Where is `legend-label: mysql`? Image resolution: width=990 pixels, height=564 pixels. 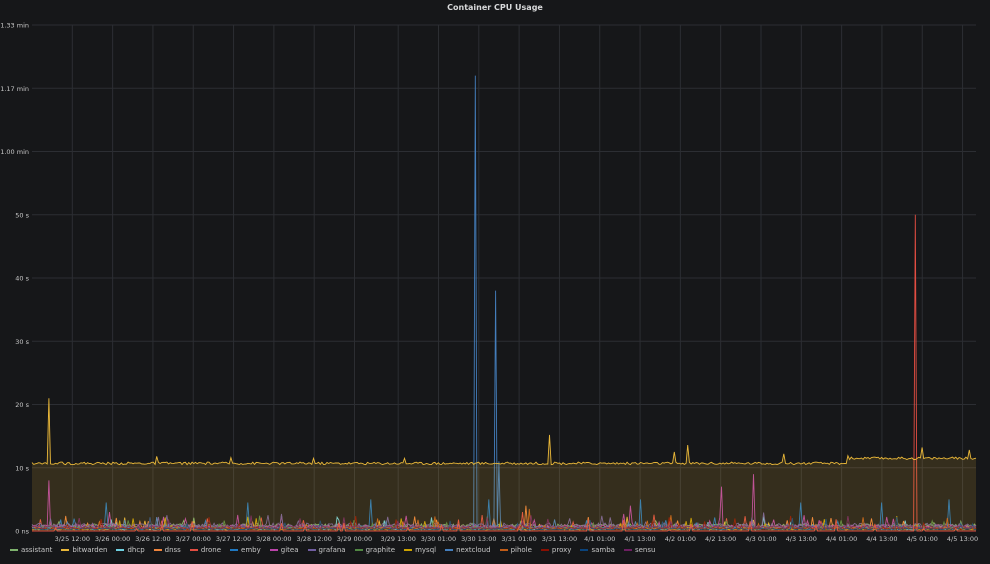
legend-label: mysql is located at coordinates (426, 550).